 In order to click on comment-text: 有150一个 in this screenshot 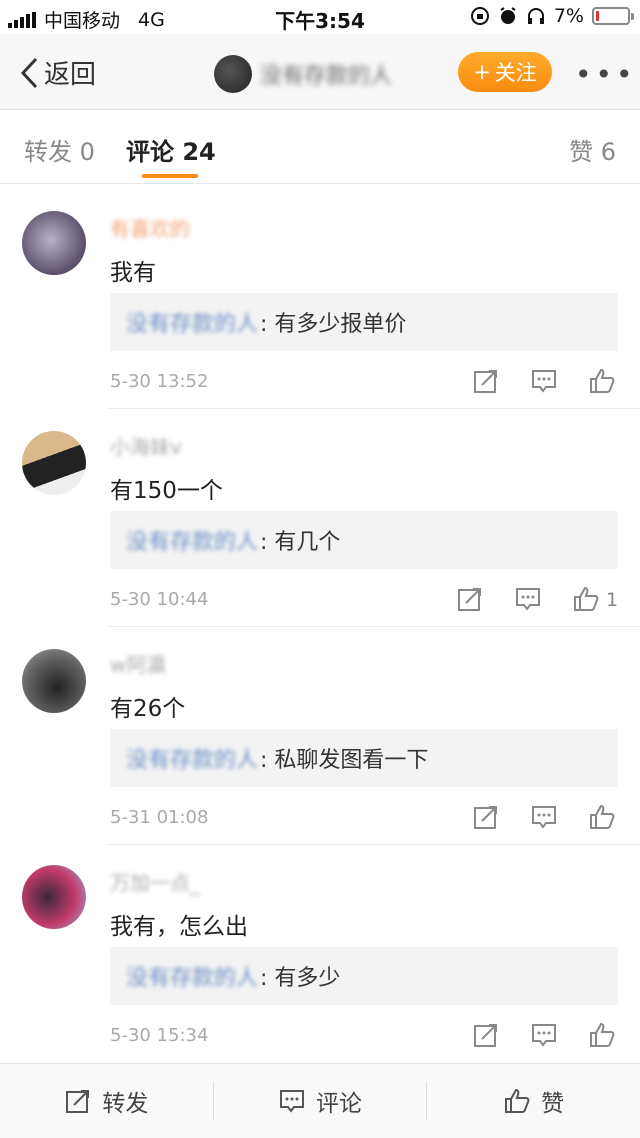, I will do `click(166, 491)`.